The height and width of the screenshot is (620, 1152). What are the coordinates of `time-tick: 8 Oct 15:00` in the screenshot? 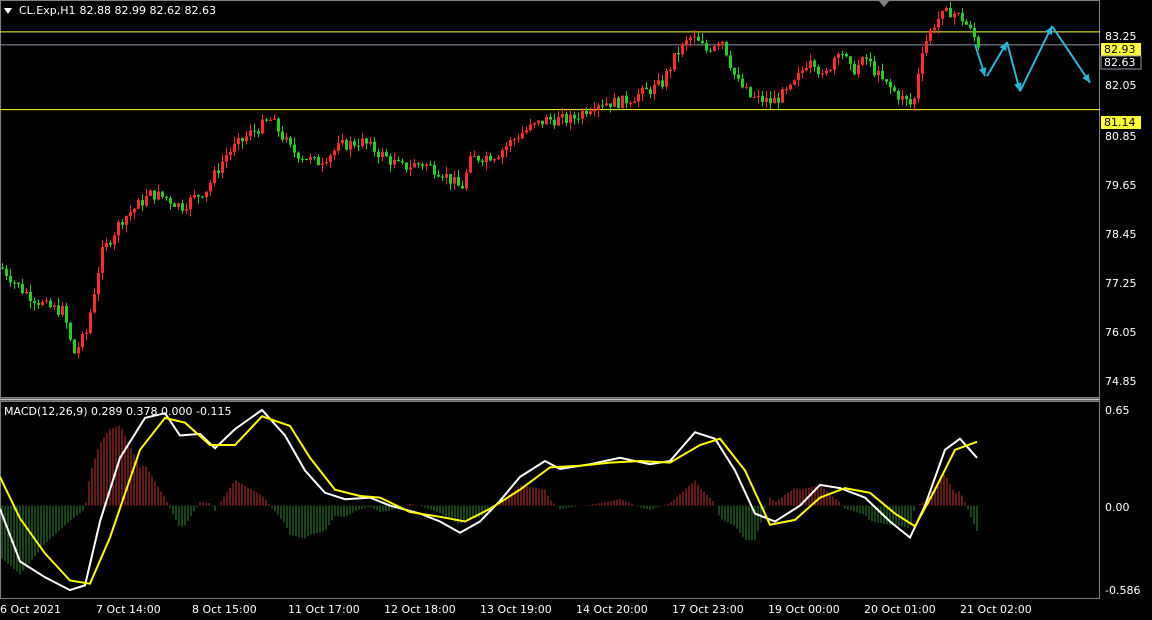 It's located at (224, 609).